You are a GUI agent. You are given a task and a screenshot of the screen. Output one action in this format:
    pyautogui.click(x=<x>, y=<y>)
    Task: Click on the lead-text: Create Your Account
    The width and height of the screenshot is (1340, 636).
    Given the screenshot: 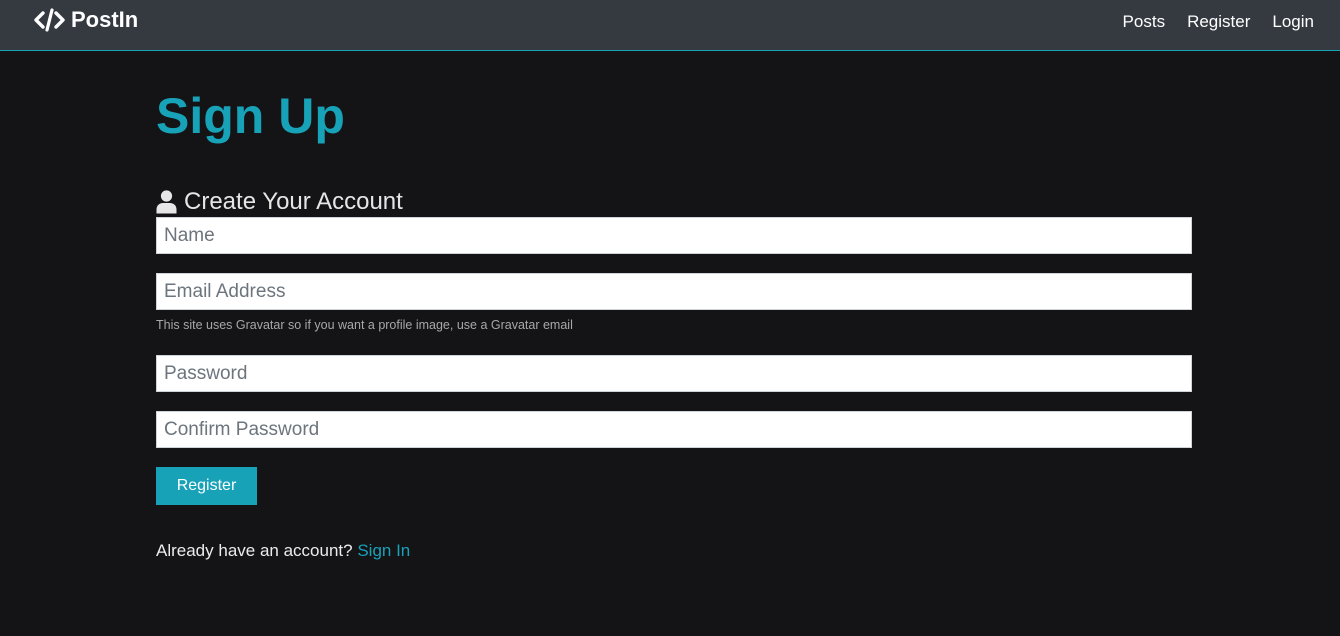 What is the action you would take?
    pyautogui.click(x=279, y=202)
    